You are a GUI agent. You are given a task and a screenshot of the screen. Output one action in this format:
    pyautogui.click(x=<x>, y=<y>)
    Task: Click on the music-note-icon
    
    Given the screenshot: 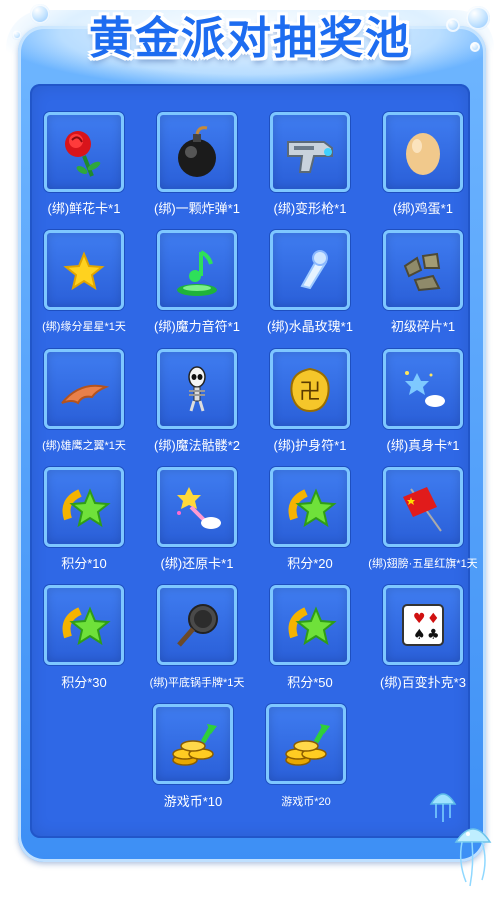 What is the action you would take?
    pyautogui.click(x=197, y=270)
    